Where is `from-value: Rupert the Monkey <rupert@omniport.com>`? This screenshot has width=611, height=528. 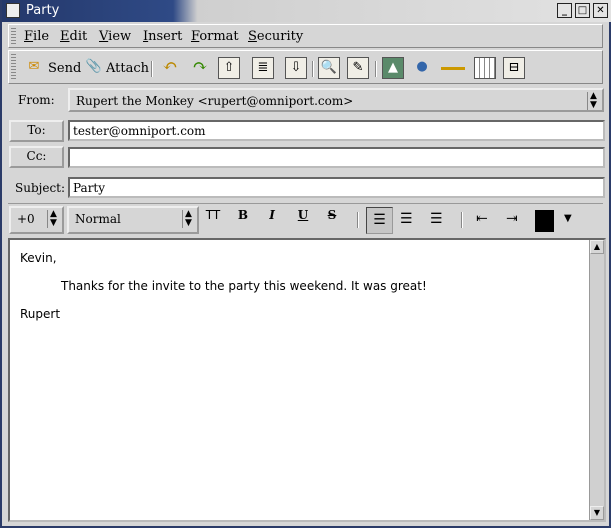 from-value: Rupert the Monkey <rupert@omniport.com> is located at coordinates (215, 101).